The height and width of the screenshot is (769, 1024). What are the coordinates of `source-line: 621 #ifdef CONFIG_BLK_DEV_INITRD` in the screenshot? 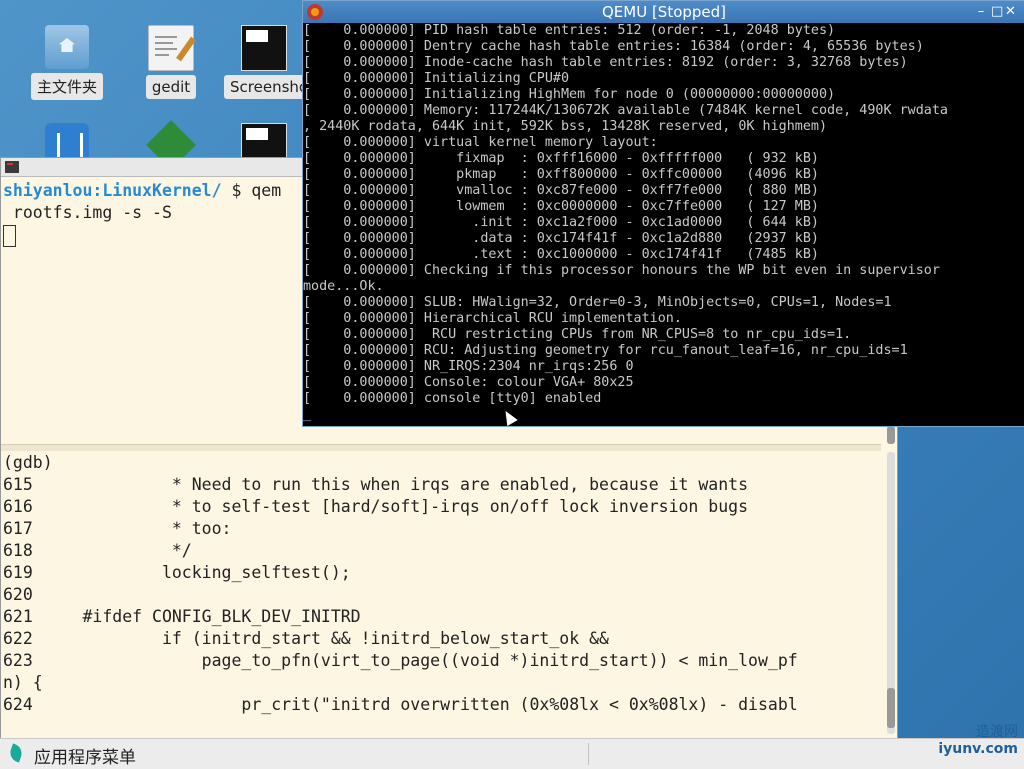 It's located at (182, 616).